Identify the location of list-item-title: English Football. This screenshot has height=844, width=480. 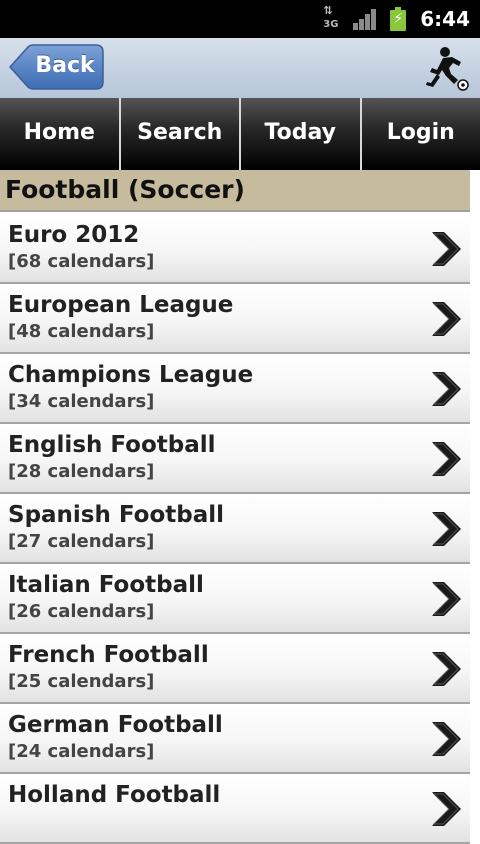
(112, 445).